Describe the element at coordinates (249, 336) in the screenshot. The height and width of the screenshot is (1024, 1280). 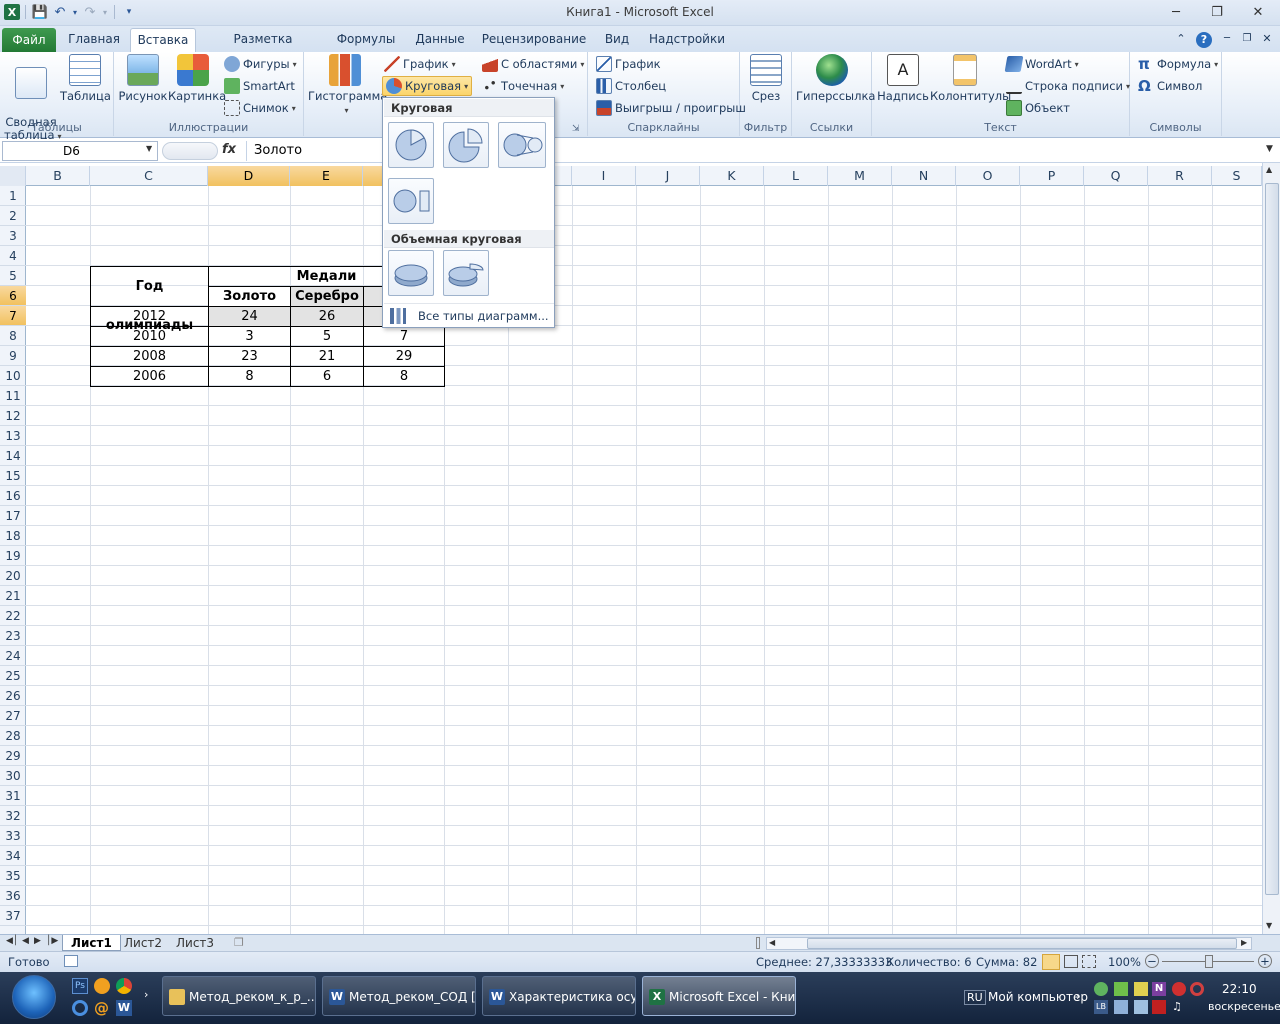
I see `table-cell-gold: 3` at that location.